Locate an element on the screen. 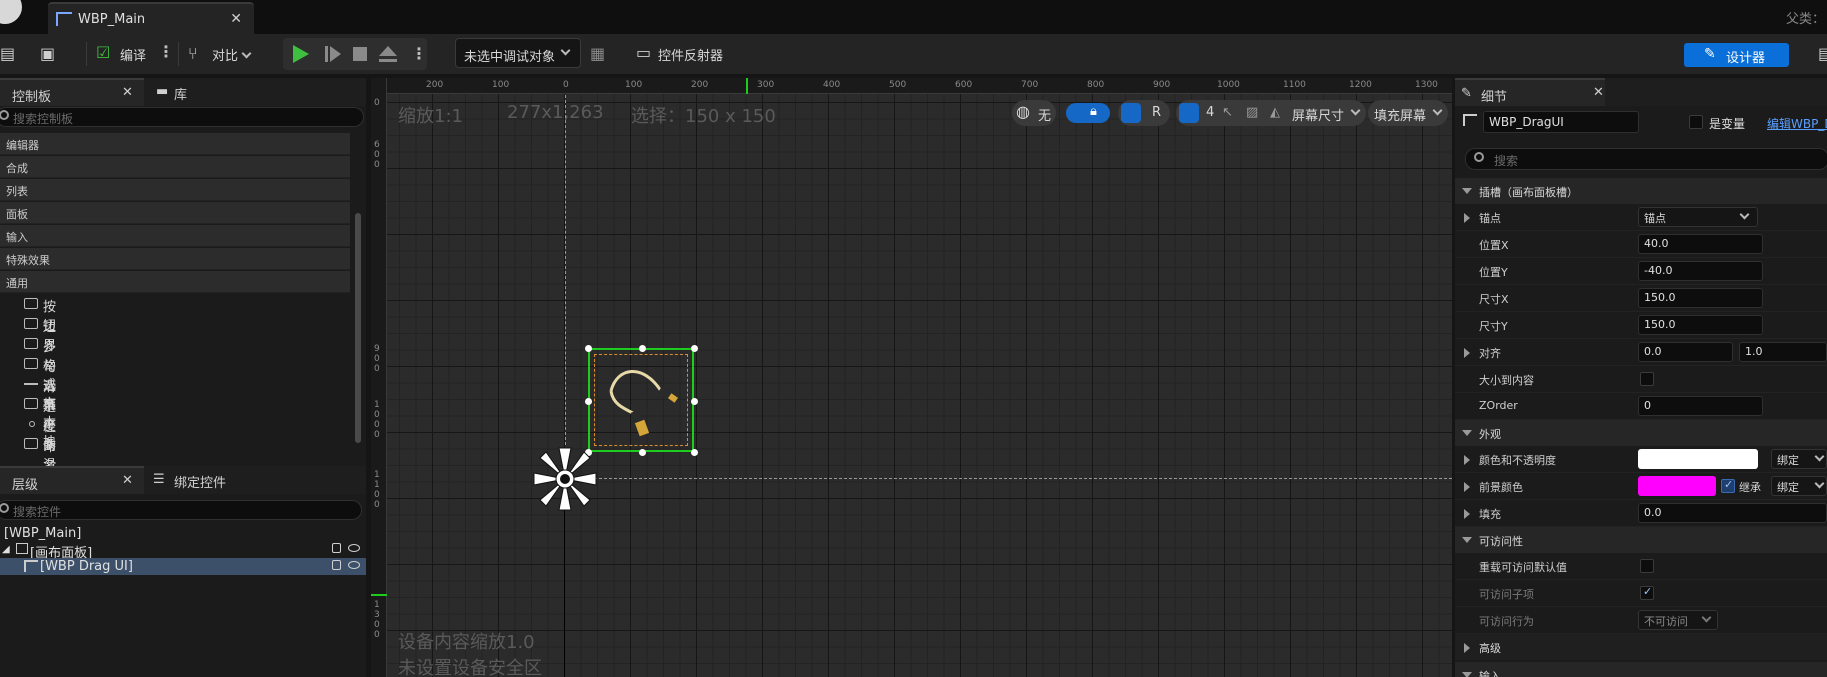 This screenshot has height=677, width=1827. tab-library: ▬ 库 is located at coordinates (208, 92).